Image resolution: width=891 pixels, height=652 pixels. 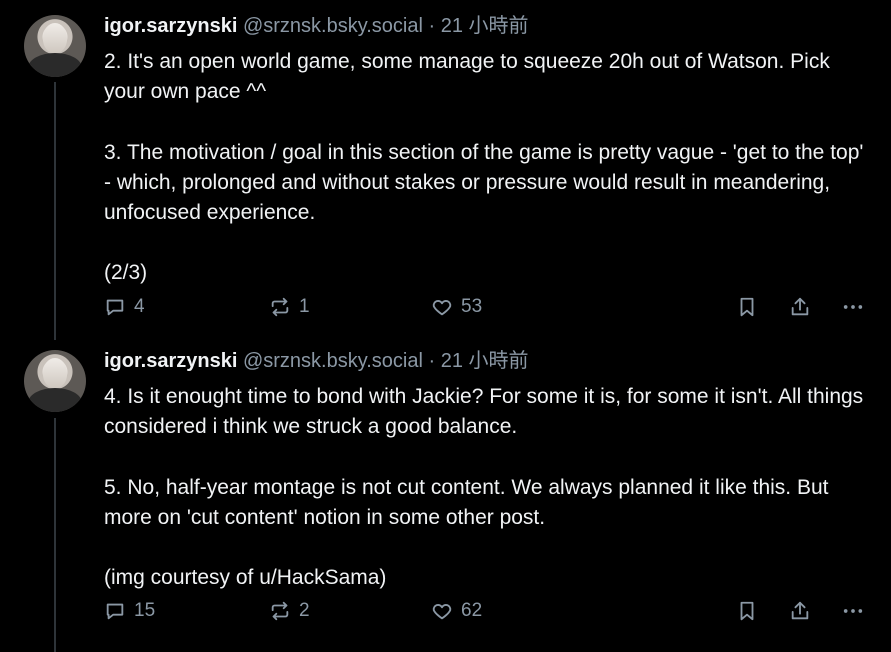 I want to click on repost-button: 1, so click(x=289, y=307).